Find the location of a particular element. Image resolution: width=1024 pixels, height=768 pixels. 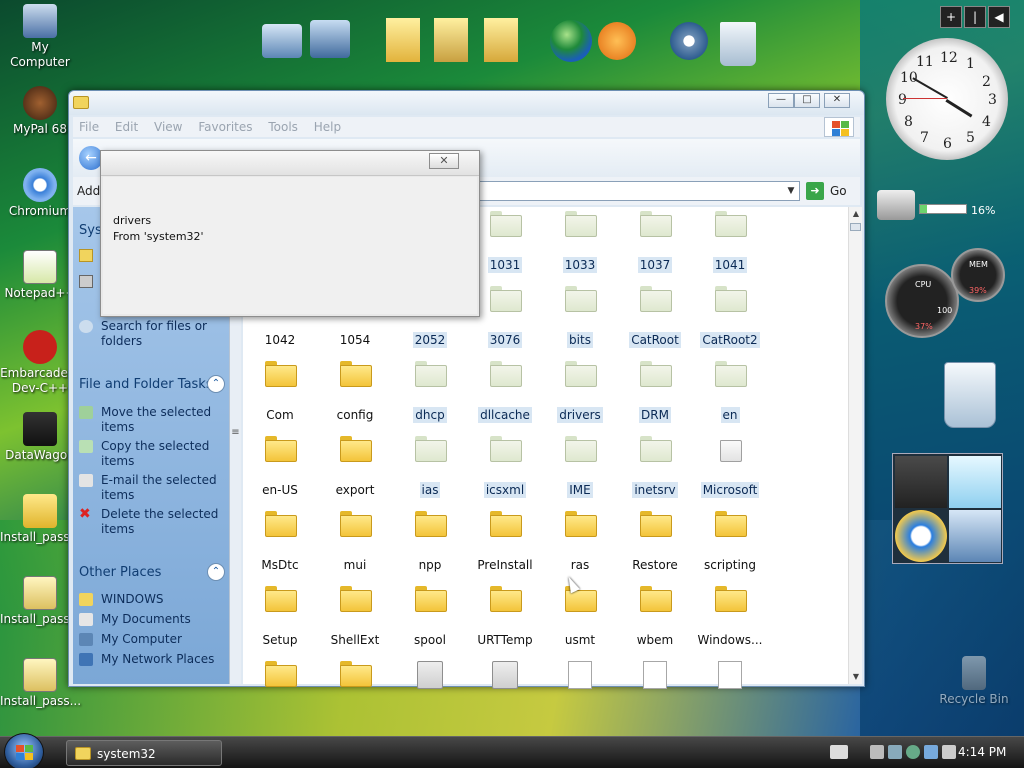

file-item: en is located at coordinates (730, 392).